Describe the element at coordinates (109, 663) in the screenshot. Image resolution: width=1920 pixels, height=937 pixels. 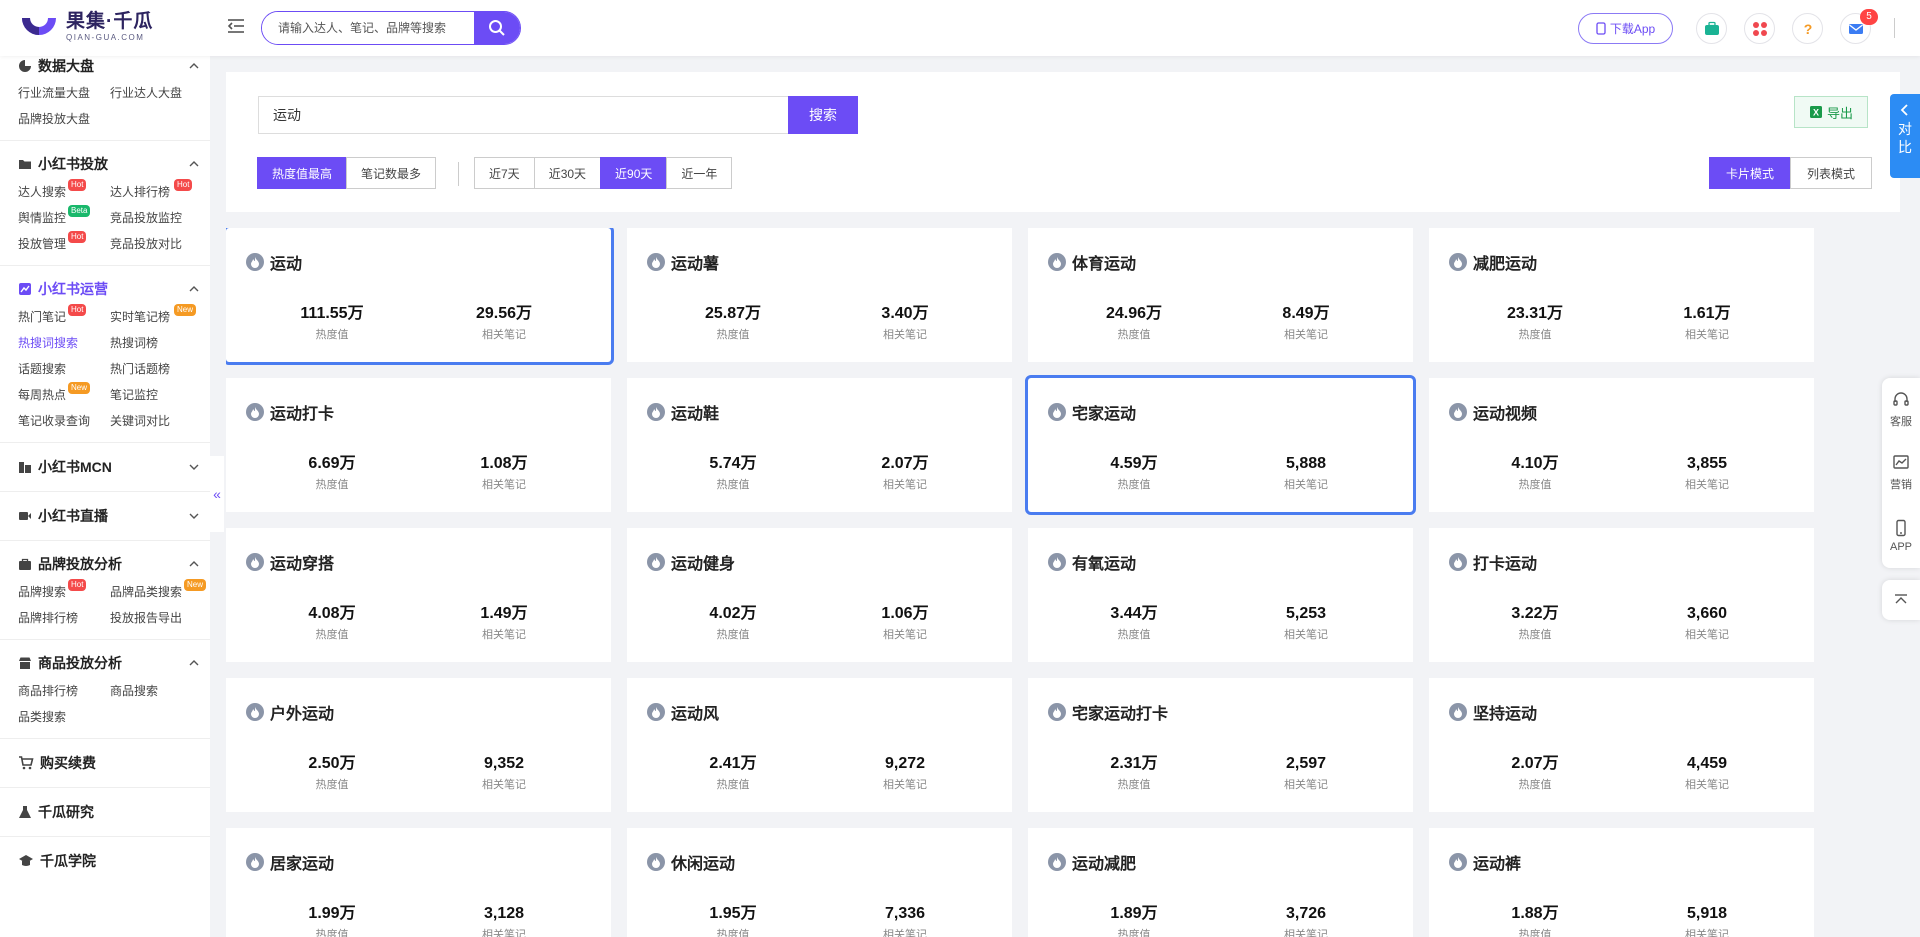
I see `sidebar-group-head: 商品投放分析` at that location.